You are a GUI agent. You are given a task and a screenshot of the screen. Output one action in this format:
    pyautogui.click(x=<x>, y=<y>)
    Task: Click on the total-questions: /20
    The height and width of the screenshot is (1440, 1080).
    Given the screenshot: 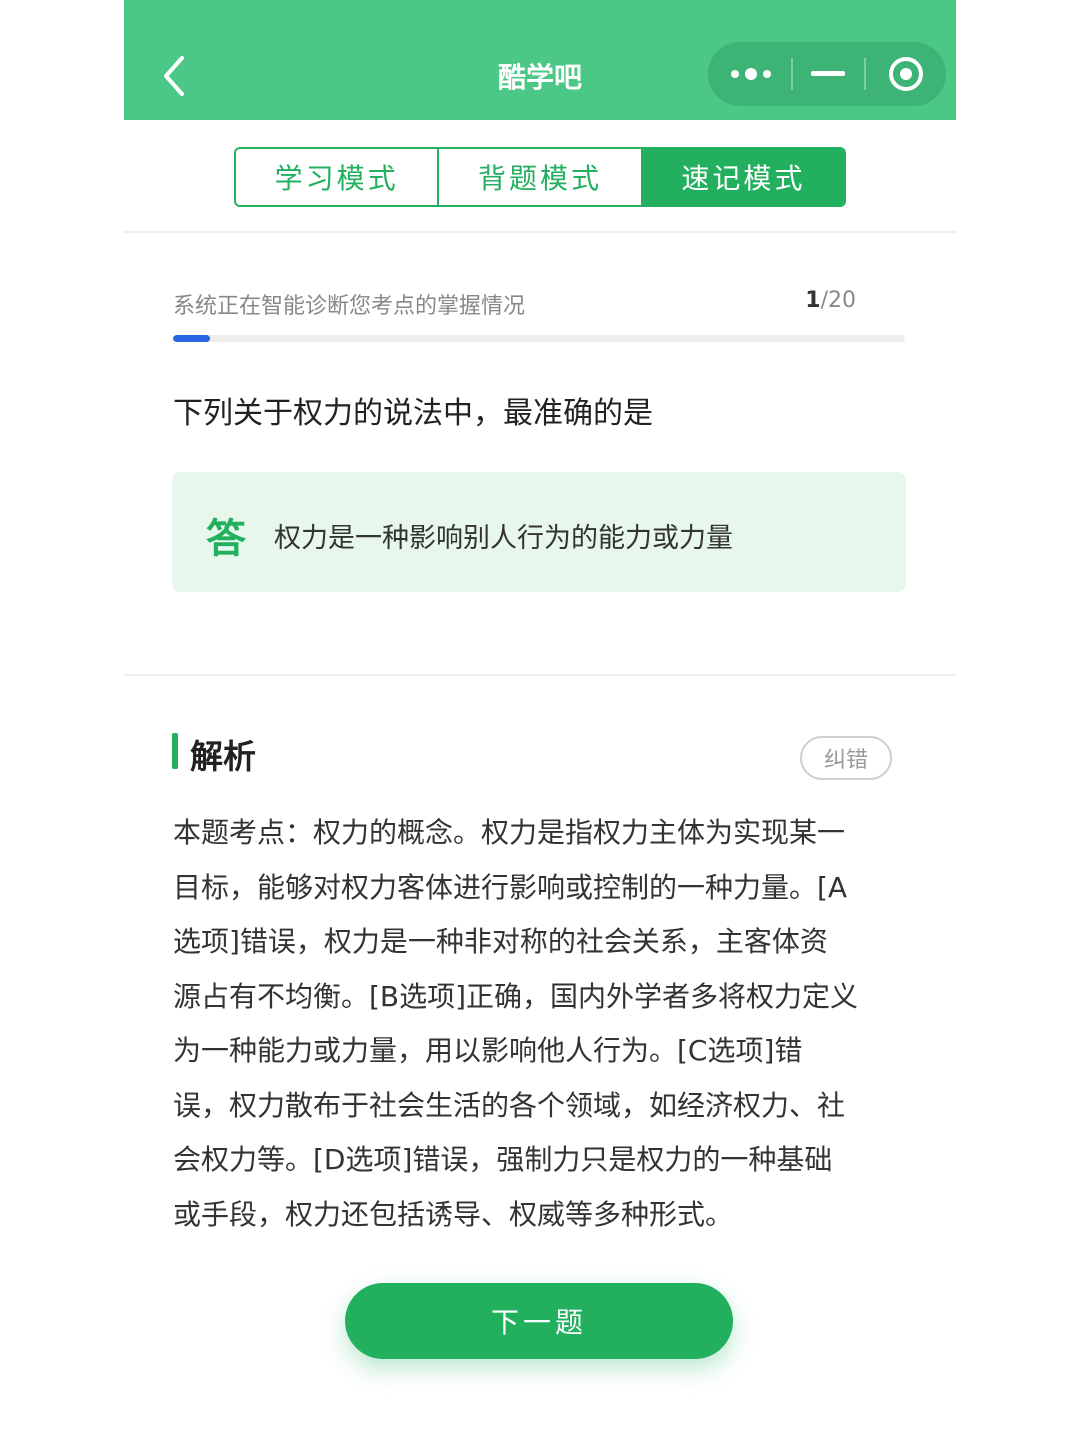 What is the action you would take?
    pyautogui.click(x=838, y=300)
    